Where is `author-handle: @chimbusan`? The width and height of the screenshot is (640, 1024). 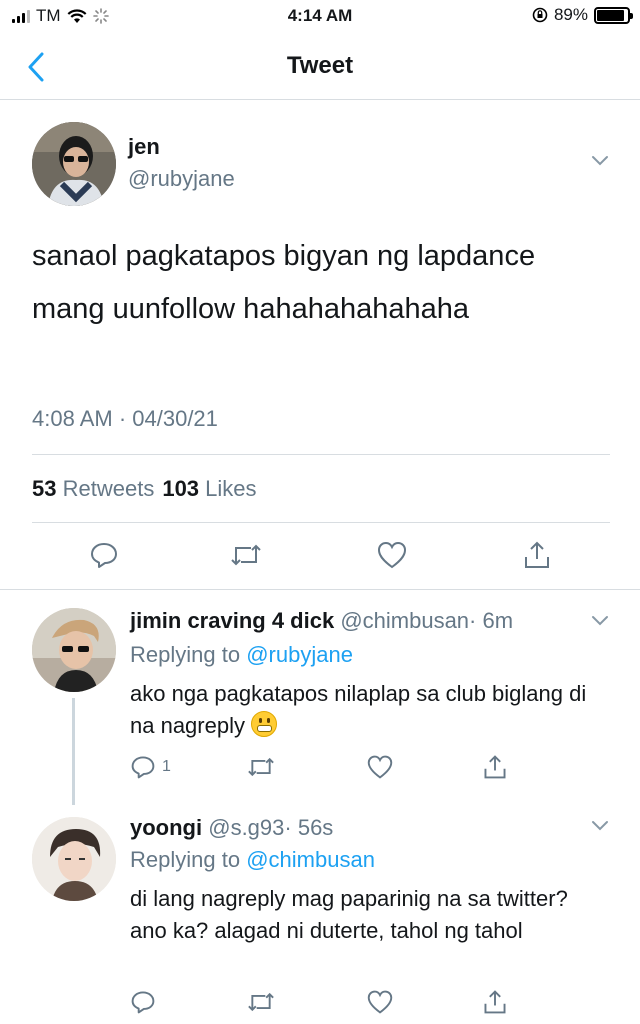 author-handle: @chimbusan is located at coordinates (404, 620).